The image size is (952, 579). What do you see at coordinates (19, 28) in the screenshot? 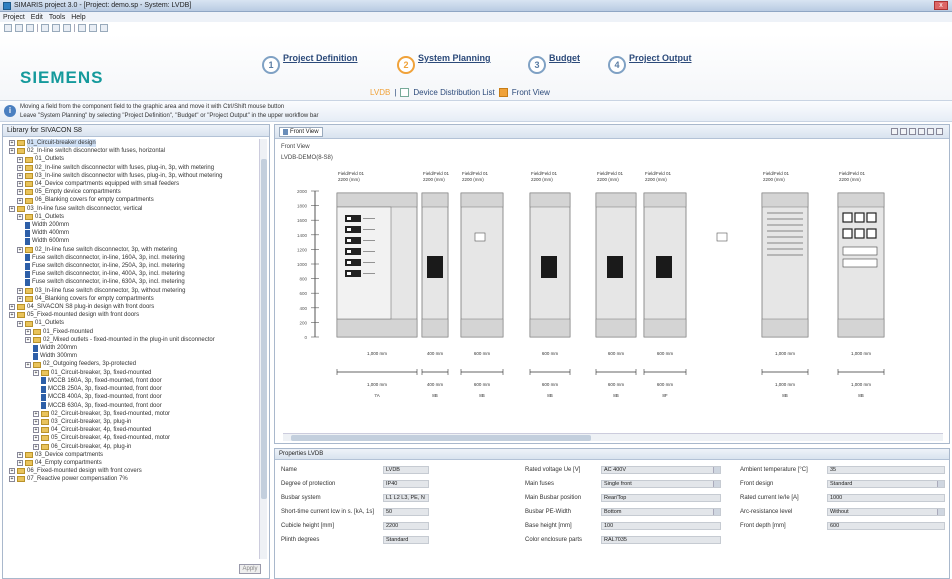
I see `open-icon` at bounding box center [19, 28].